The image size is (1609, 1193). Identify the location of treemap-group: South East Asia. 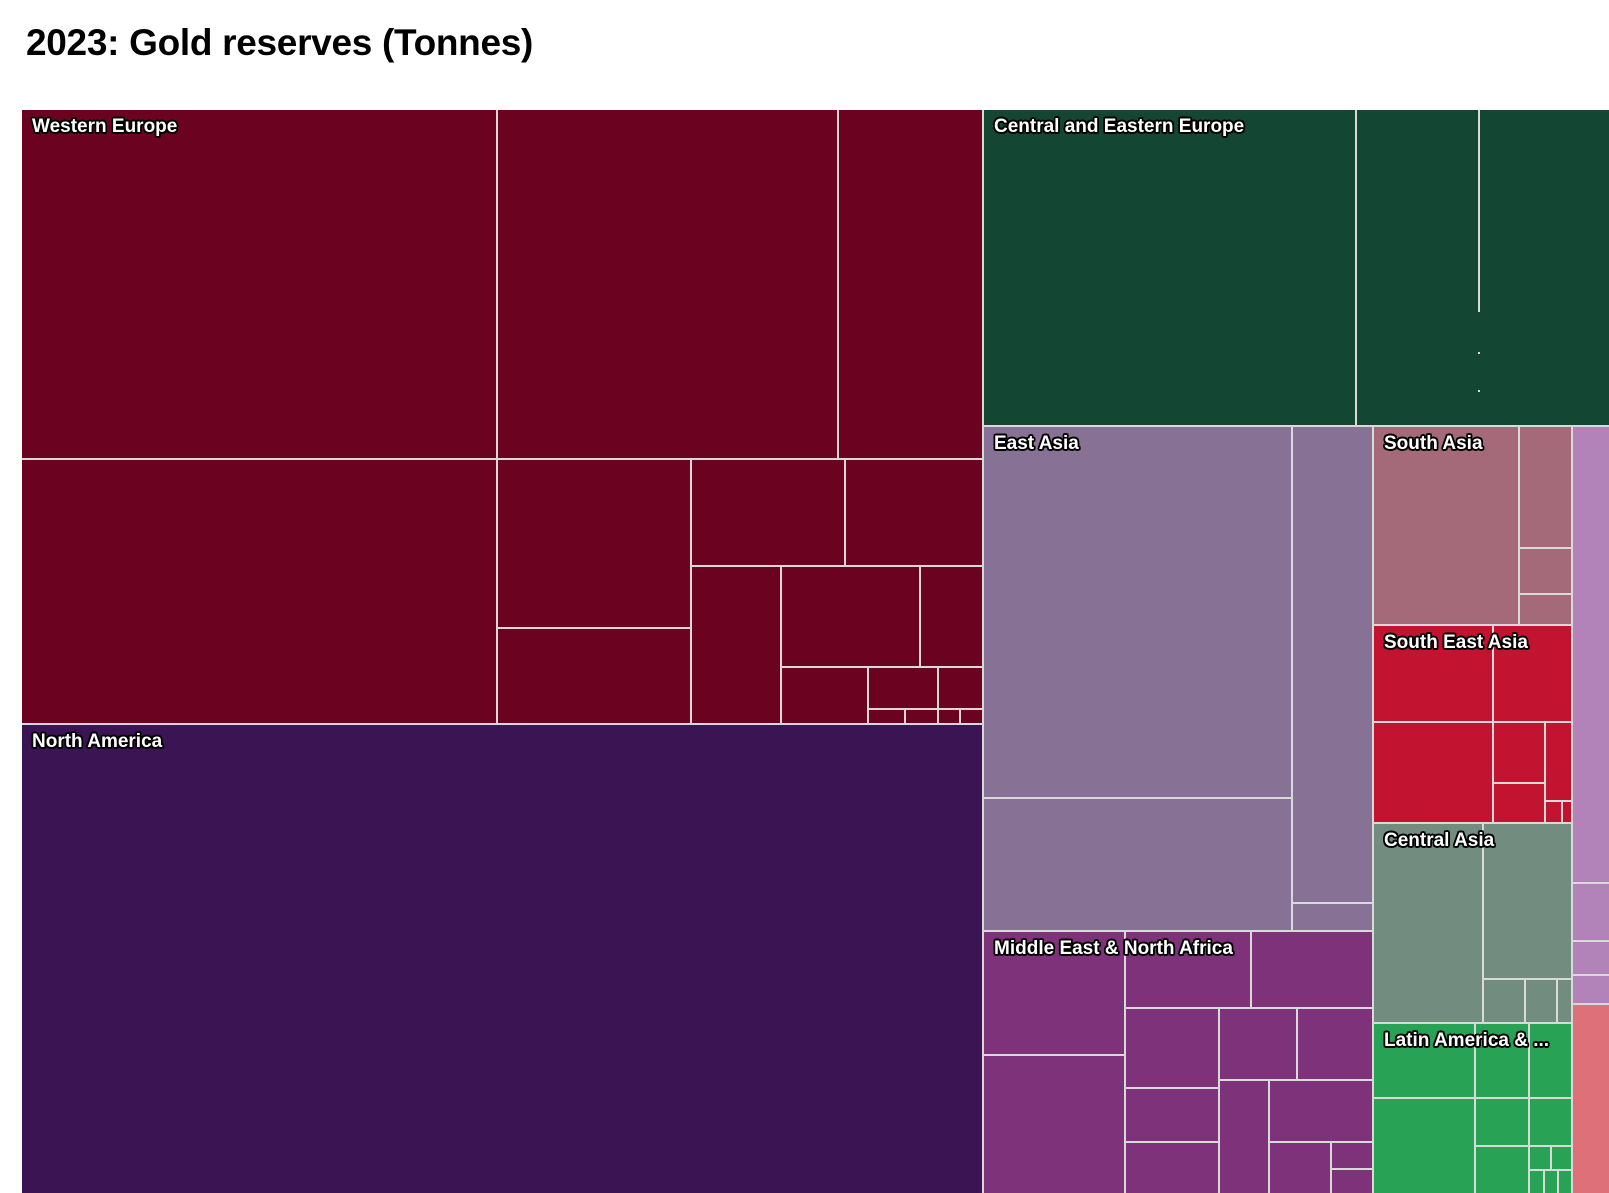
(1472, 724).